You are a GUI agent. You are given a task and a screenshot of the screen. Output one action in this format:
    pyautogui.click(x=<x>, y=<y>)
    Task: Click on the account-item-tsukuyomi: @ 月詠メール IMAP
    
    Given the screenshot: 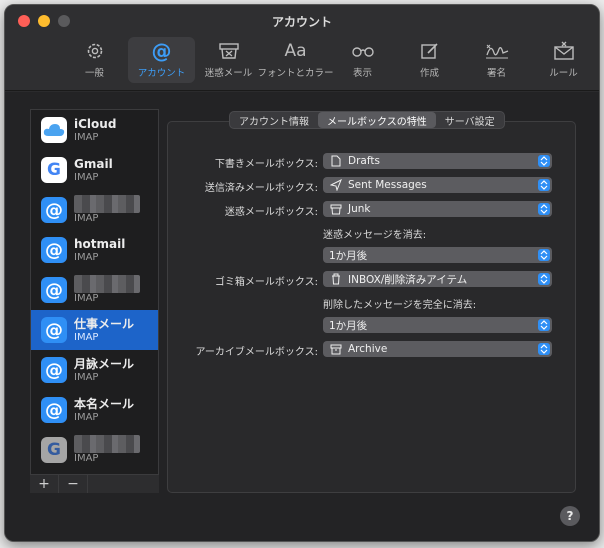 What is the action you would take?
    pyautogui.click(x=94, y=370)
    